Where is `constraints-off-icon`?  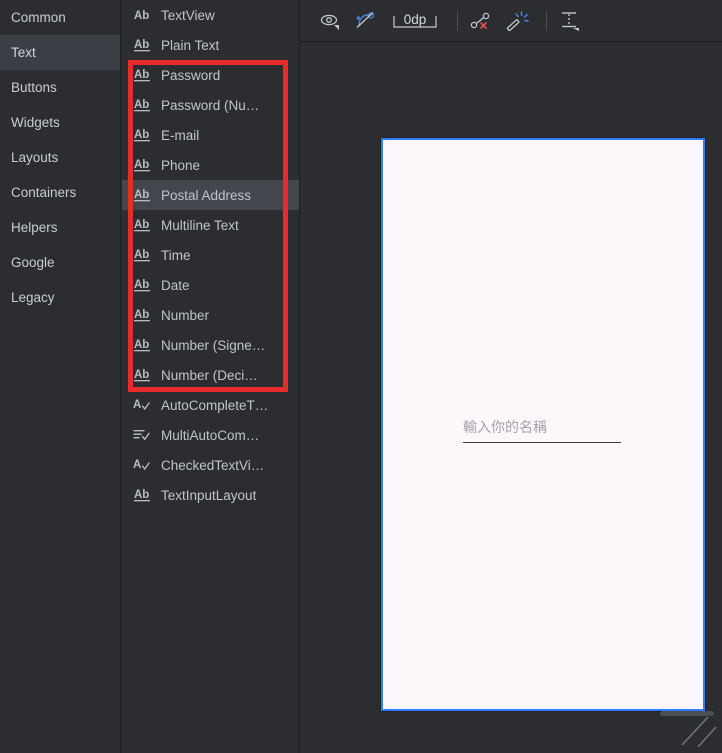 constraints-off-icon is located at coordinates (365, 19).